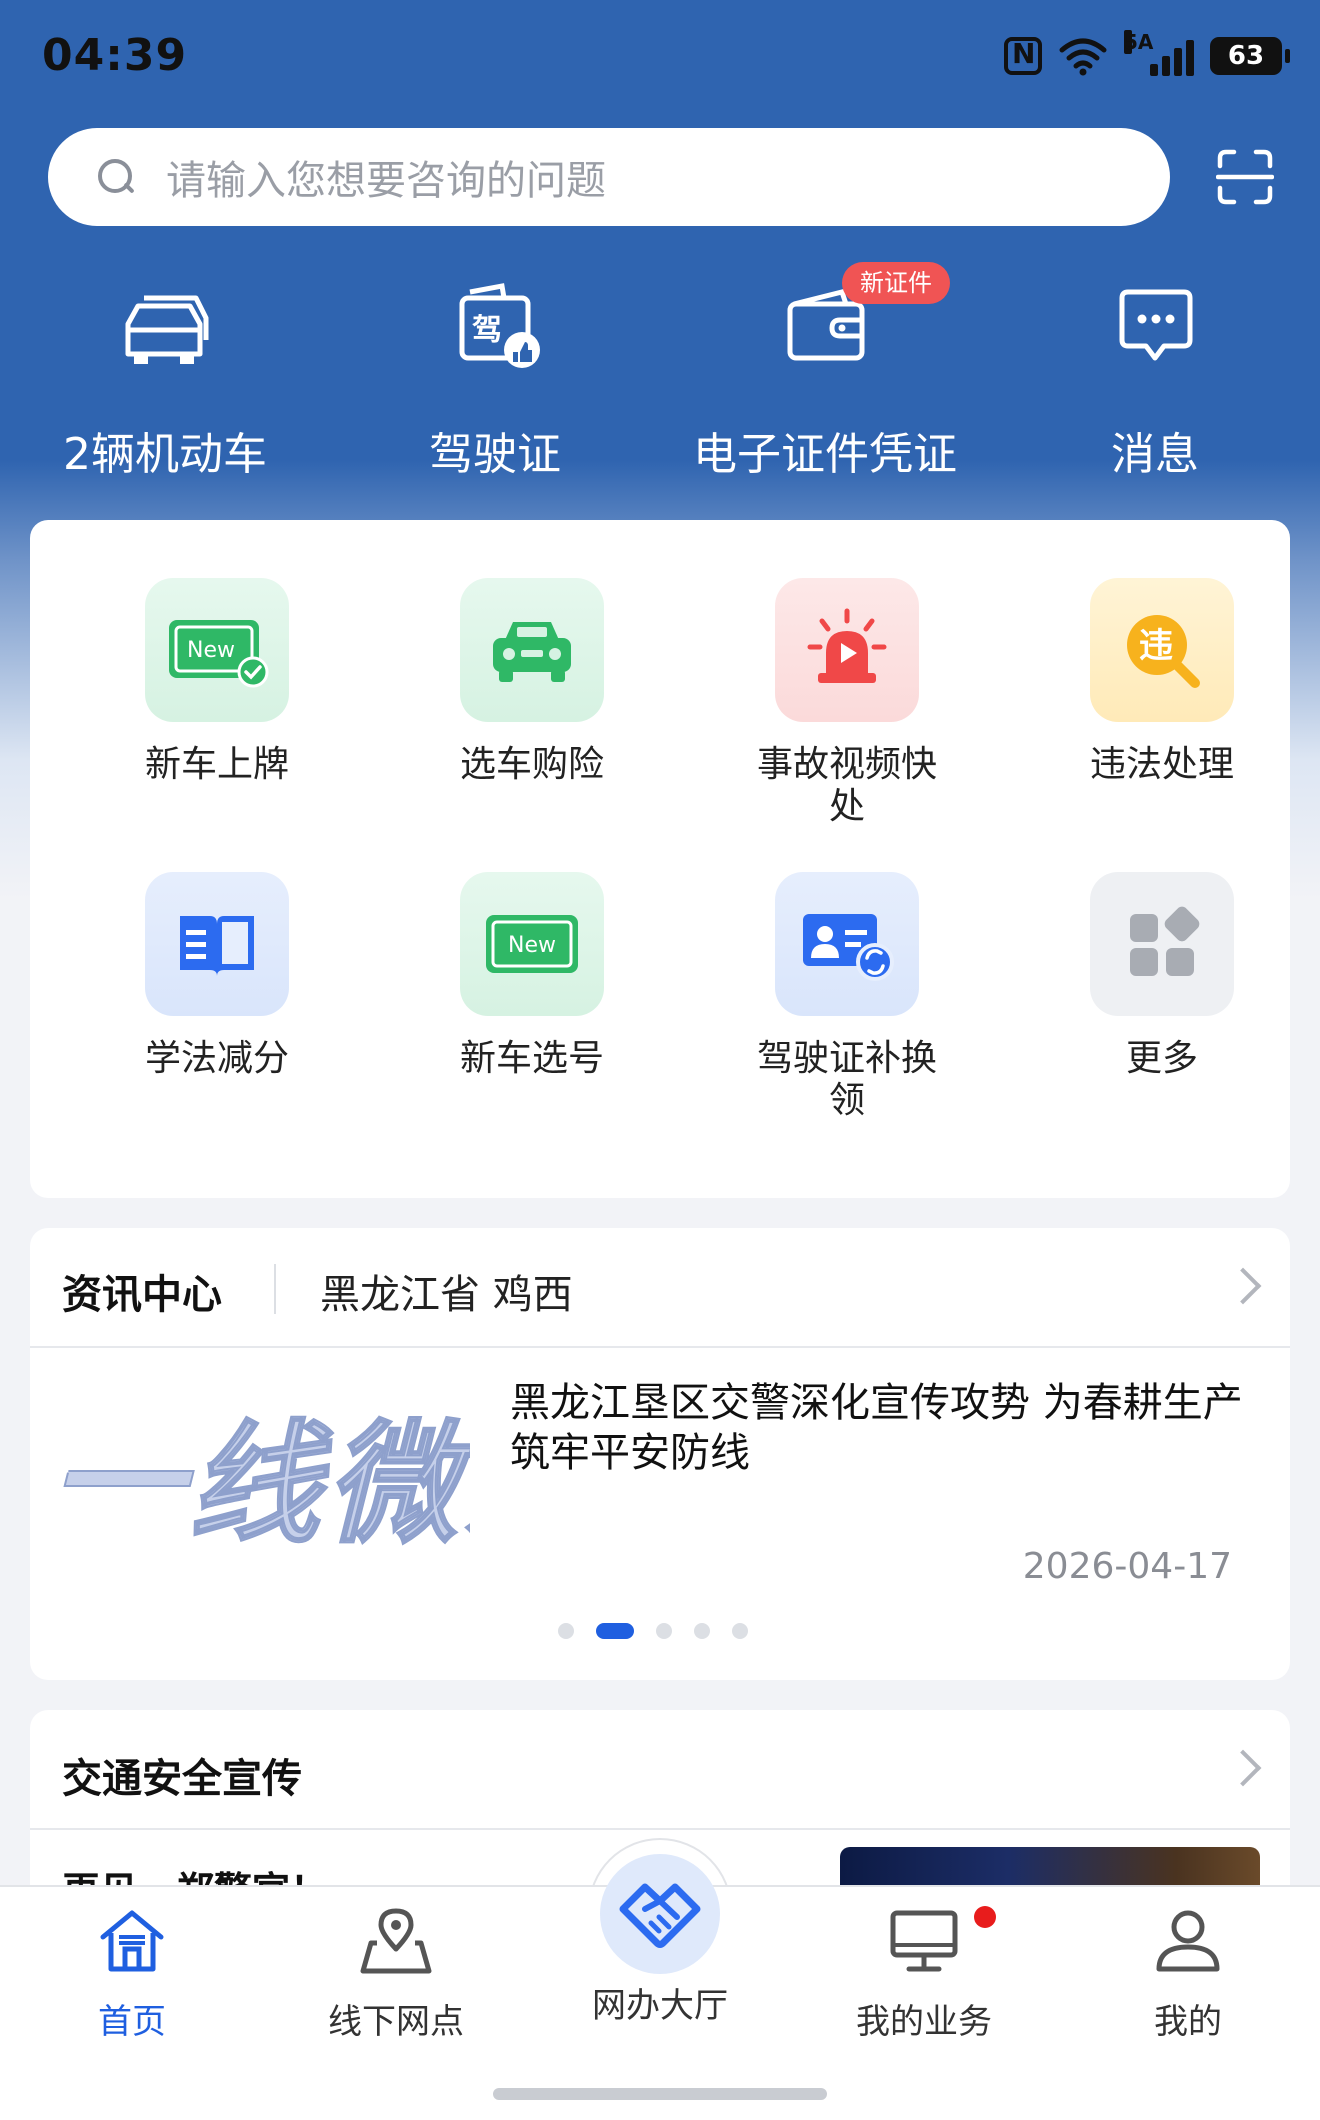 The image size is (1320, 2120). What do you see at coordinates (396, 1941) in the screenshot?
I see `map-pin-icon` at bounding box center [396, 1941].